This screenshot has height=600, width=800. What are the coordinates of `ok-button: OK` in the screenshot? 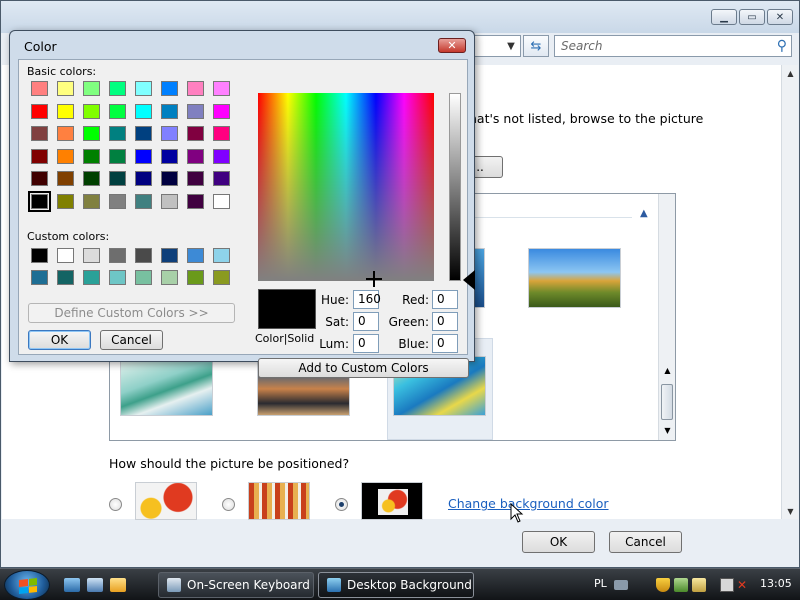 It's located at (558, 542).